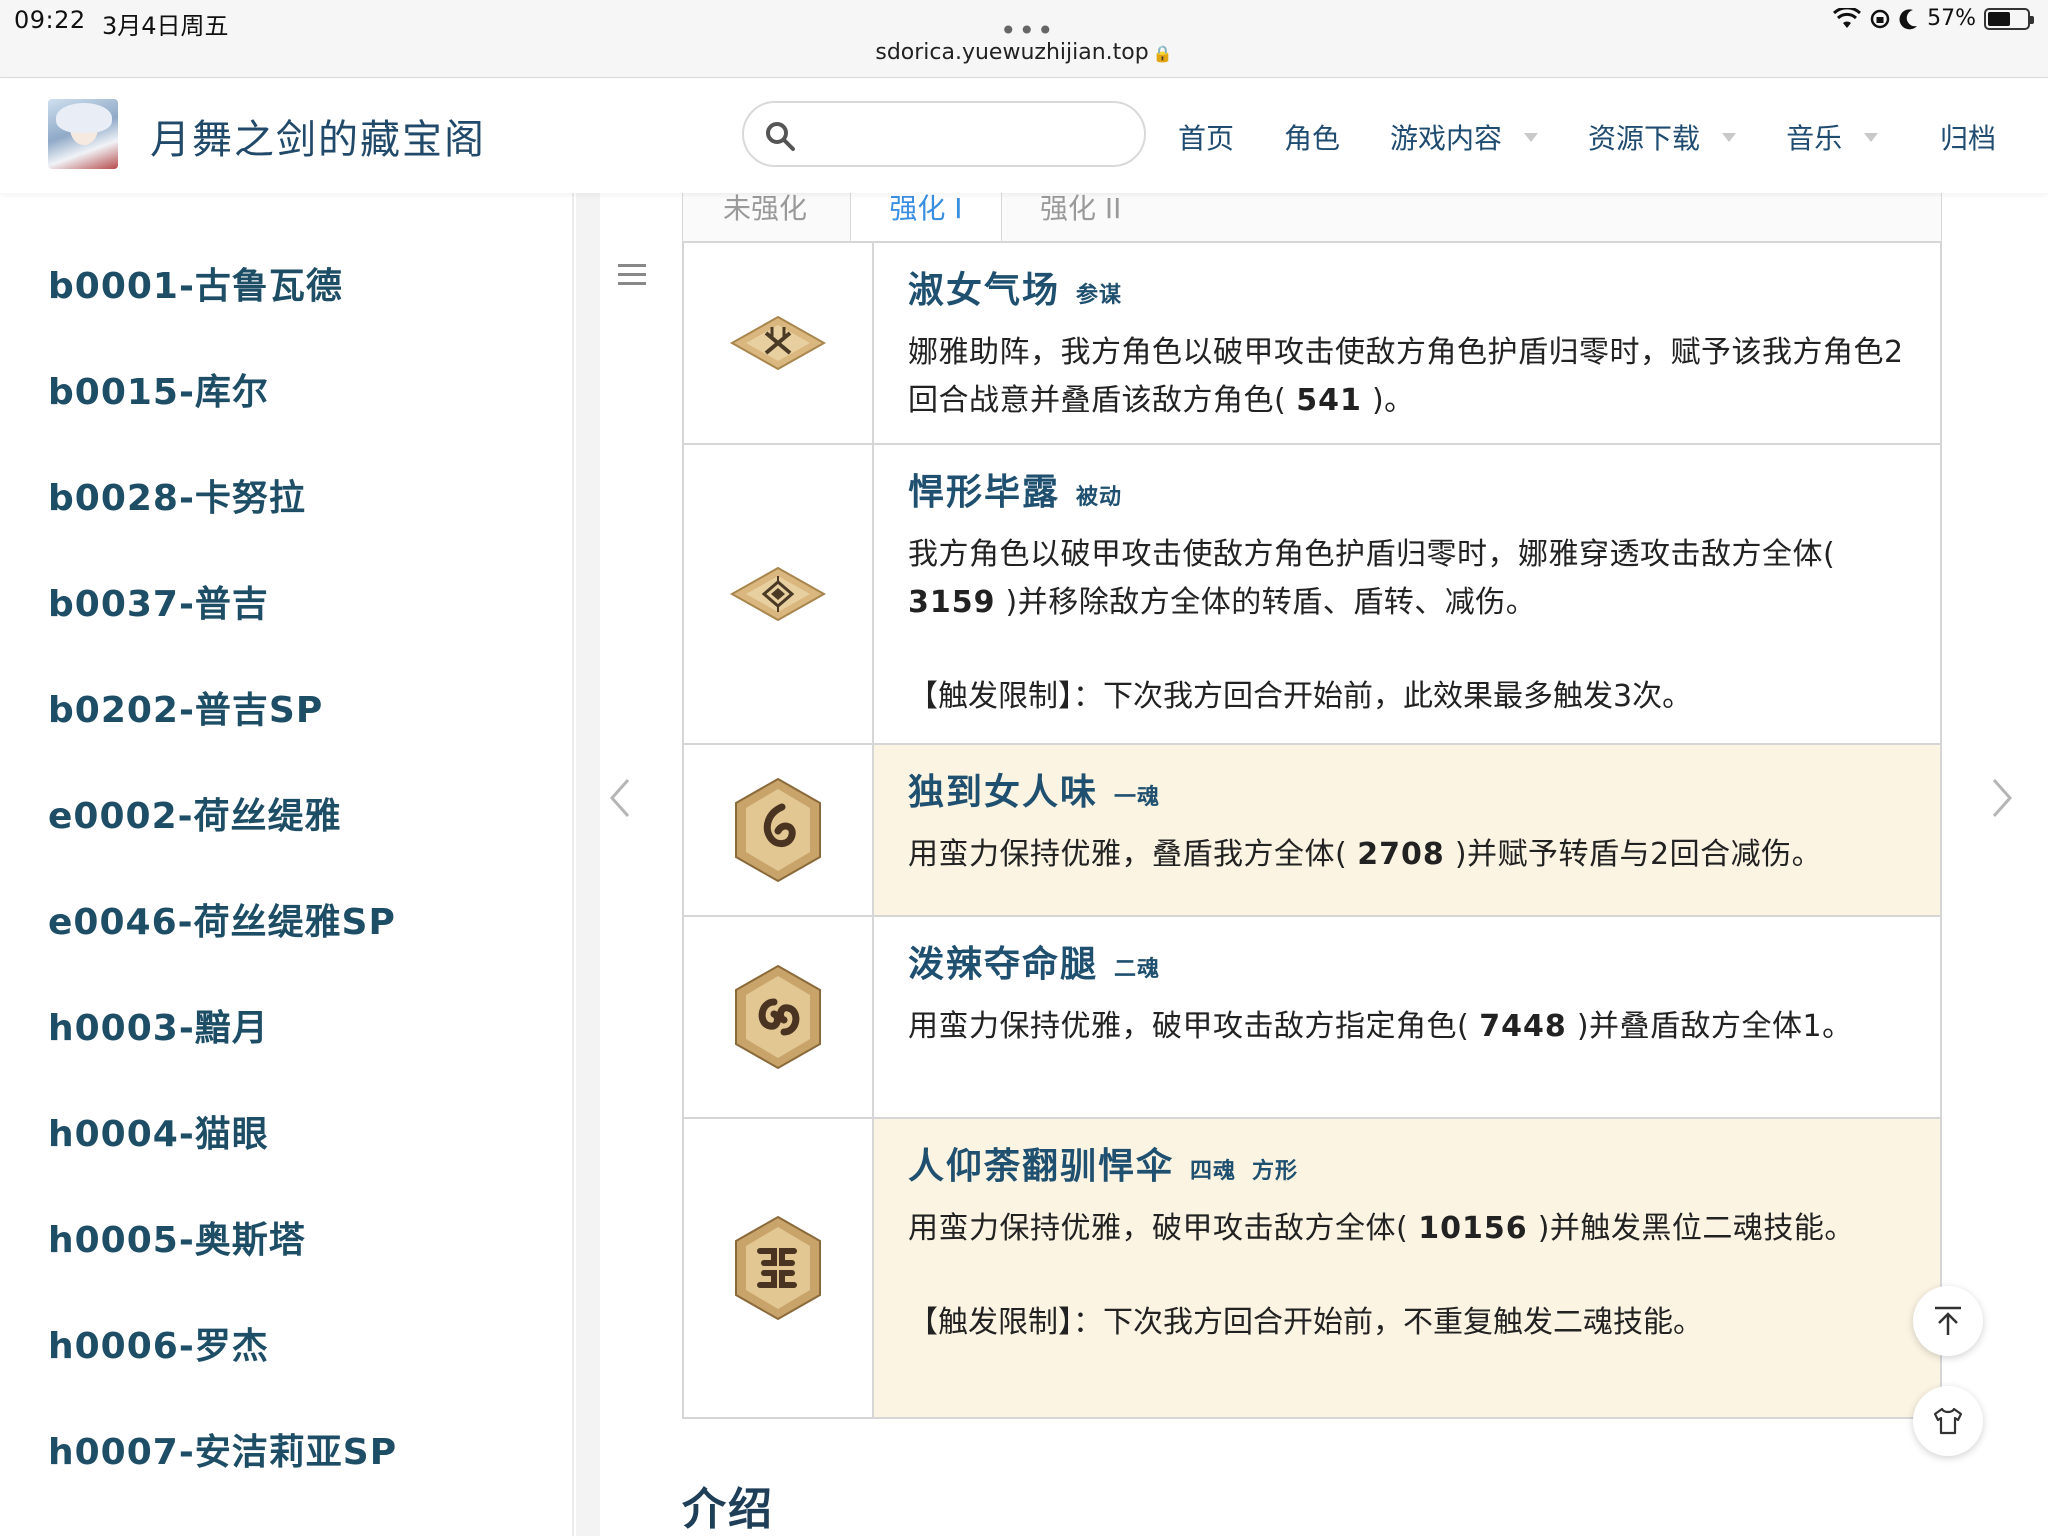 This screenshot has width=2048, height=1536. What do you see at coordinates (1523, 1026) in the screenshot?
I see `skill-value: 7448` at bounding box center [1523, 1026].